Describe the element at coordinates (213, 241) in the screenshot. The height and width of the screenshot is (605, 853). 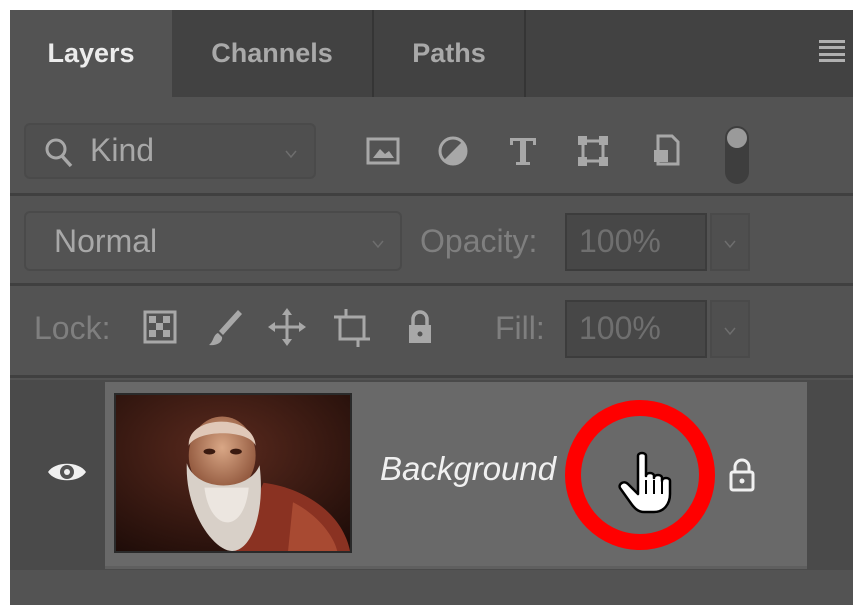
I see `blend-mode-select: Normal` at that location.